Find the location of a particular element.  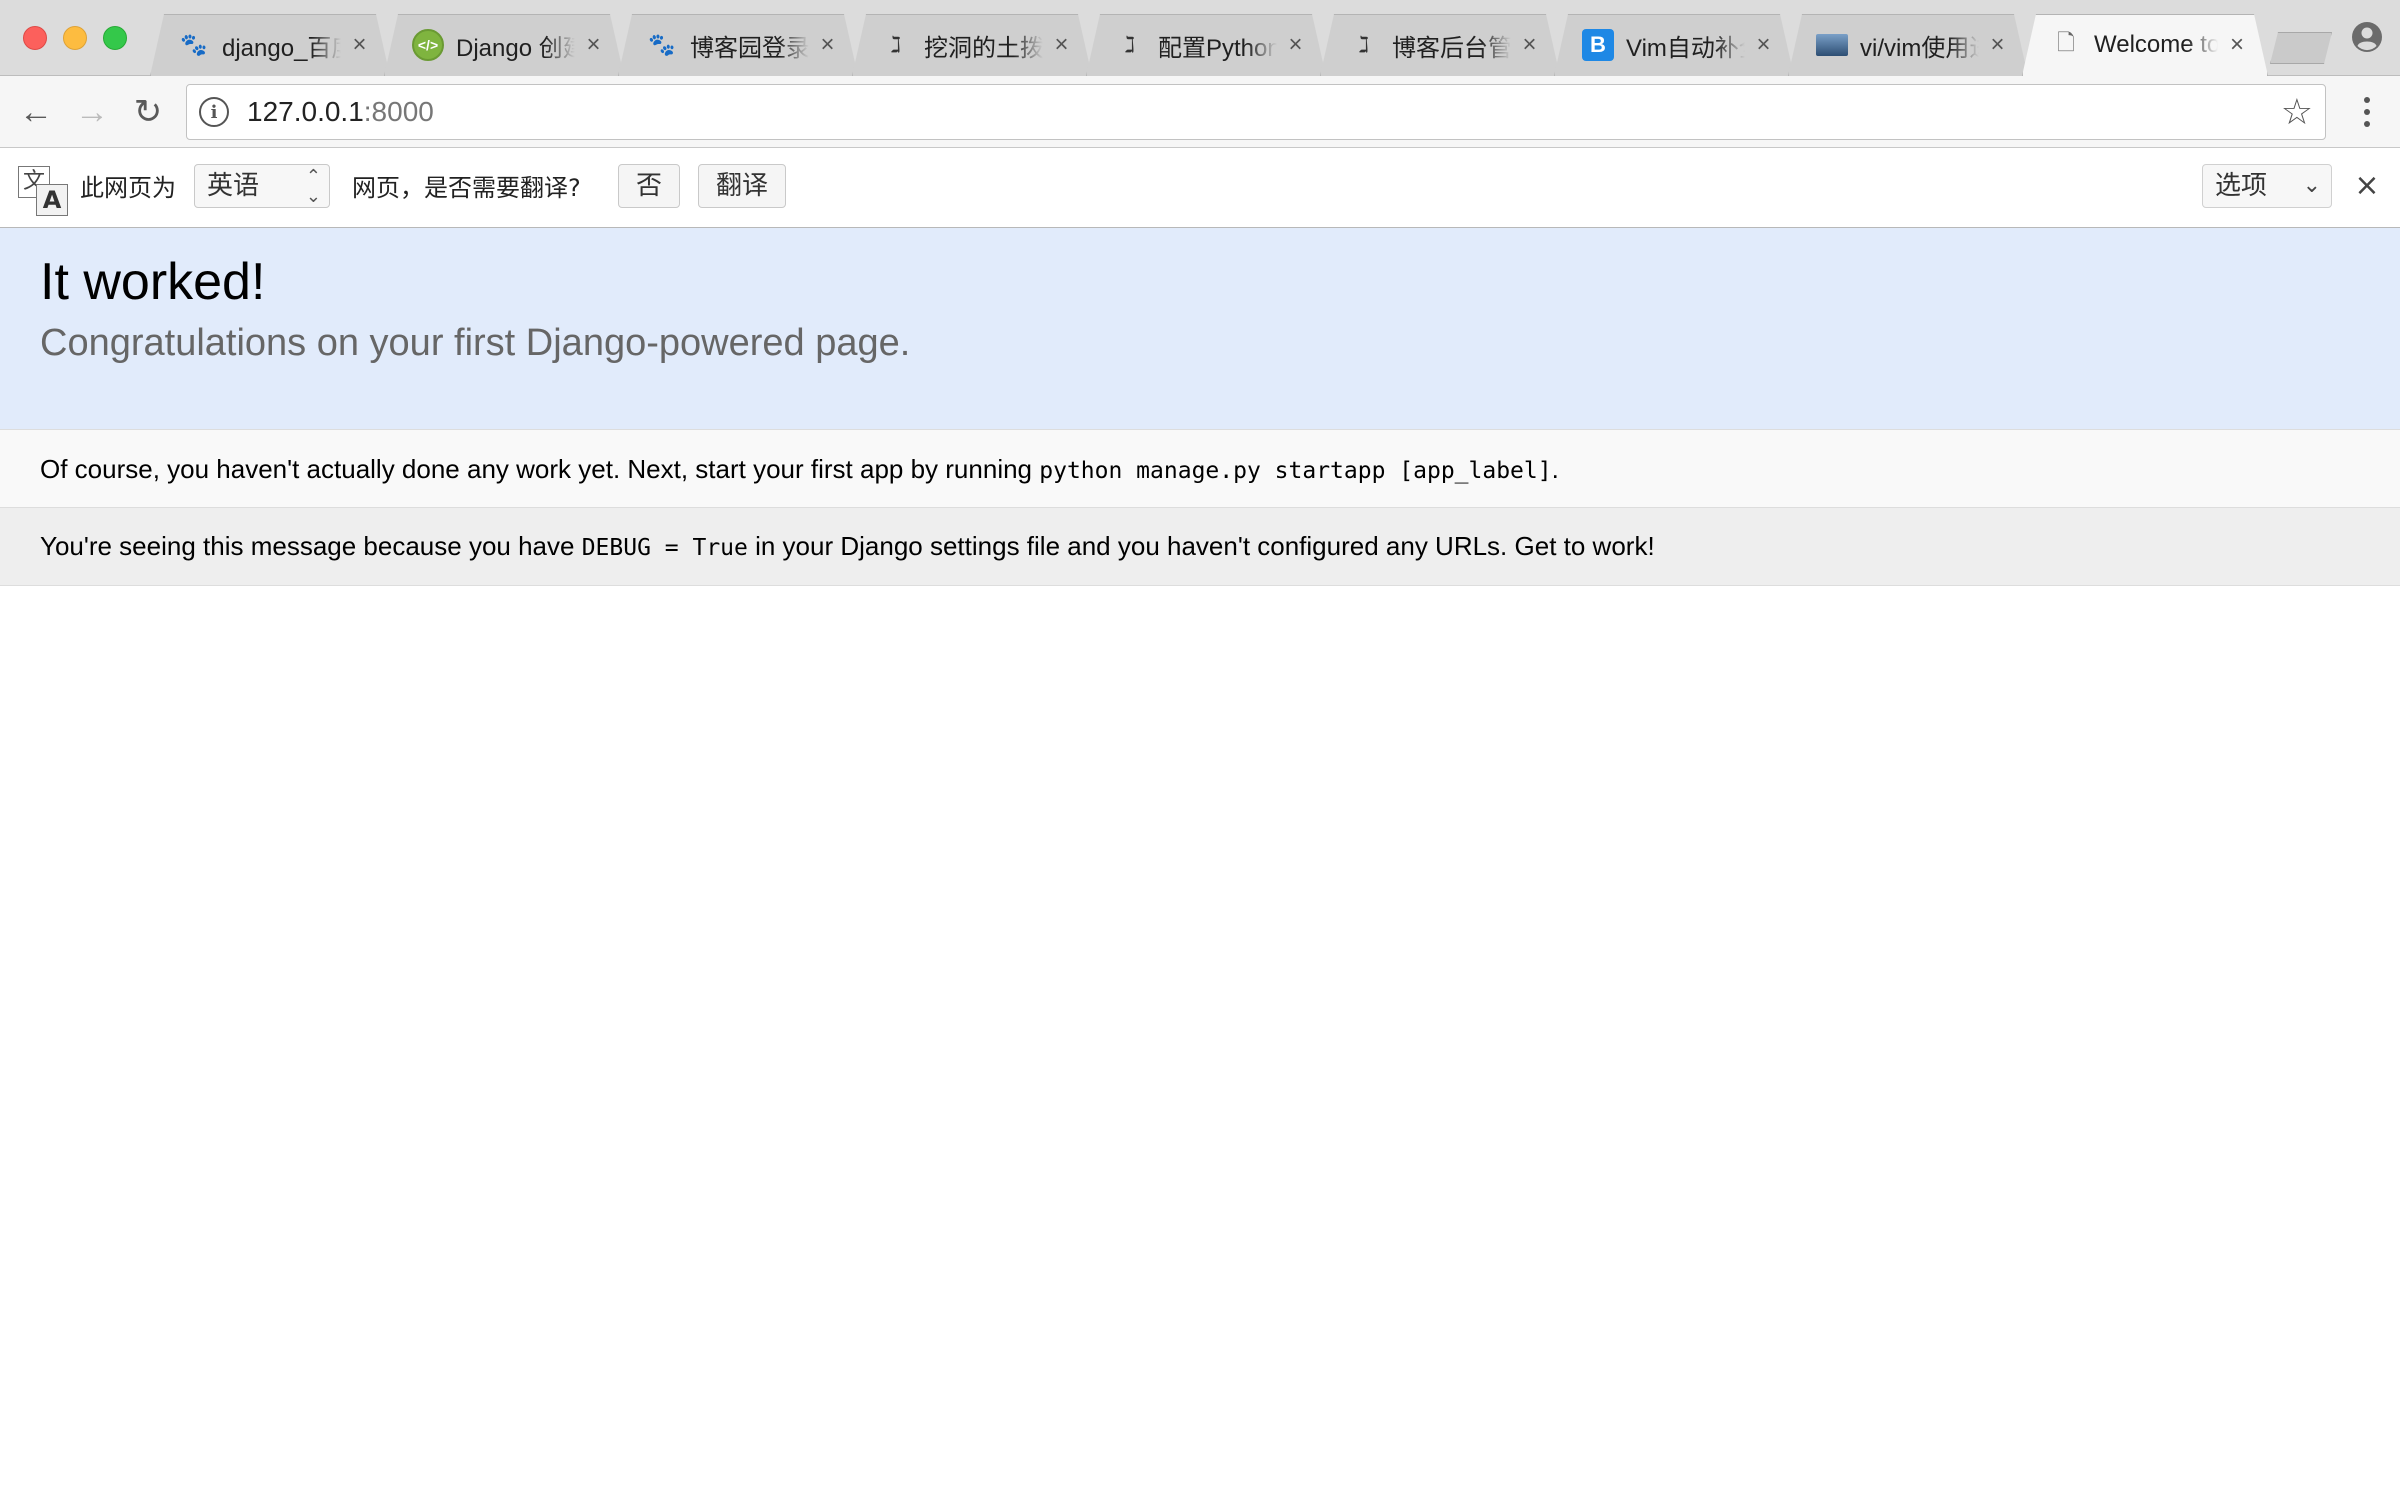

browser-tab: ℷ 博客后台管理 × is located at coordinates (1440, 45).